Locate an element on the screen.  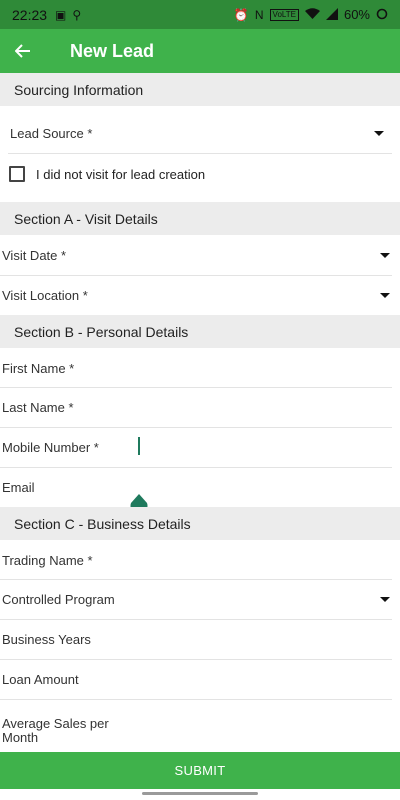
nfc-icon: N is located at coordinates (259, 14).